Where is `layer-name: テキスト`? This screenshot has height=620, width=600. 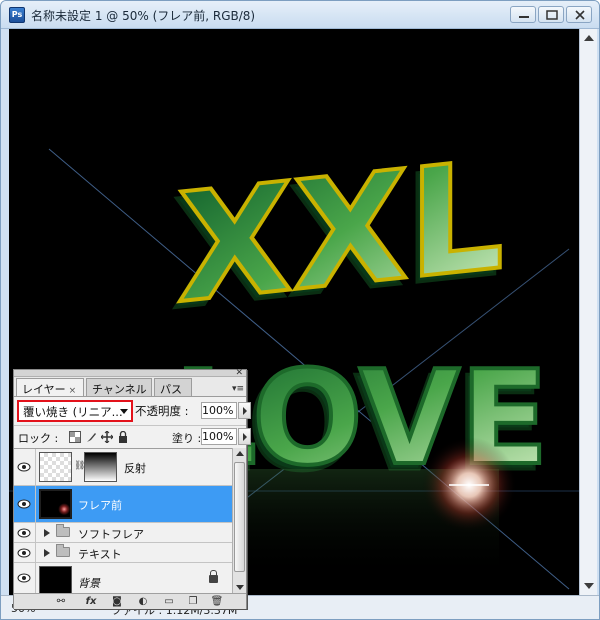
layer-name: テキスト is located at coordinates (100, 554).